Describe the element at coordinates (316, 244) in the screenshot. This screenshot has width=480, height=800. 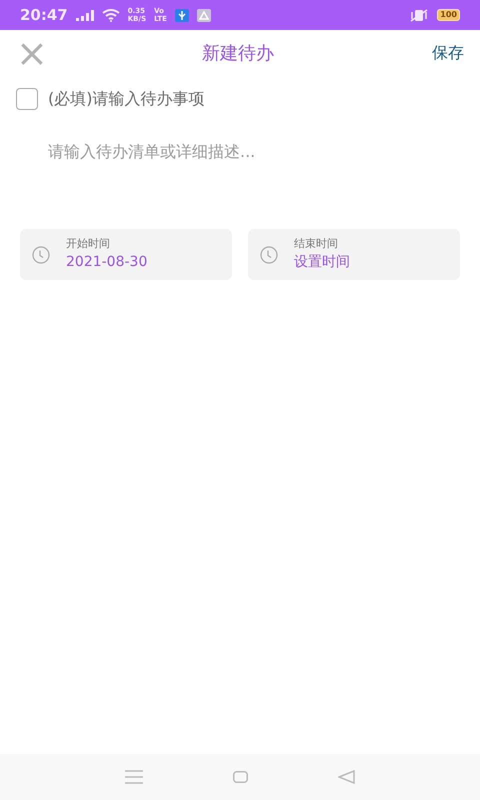
I see `time-label: 结束时间` at that location.